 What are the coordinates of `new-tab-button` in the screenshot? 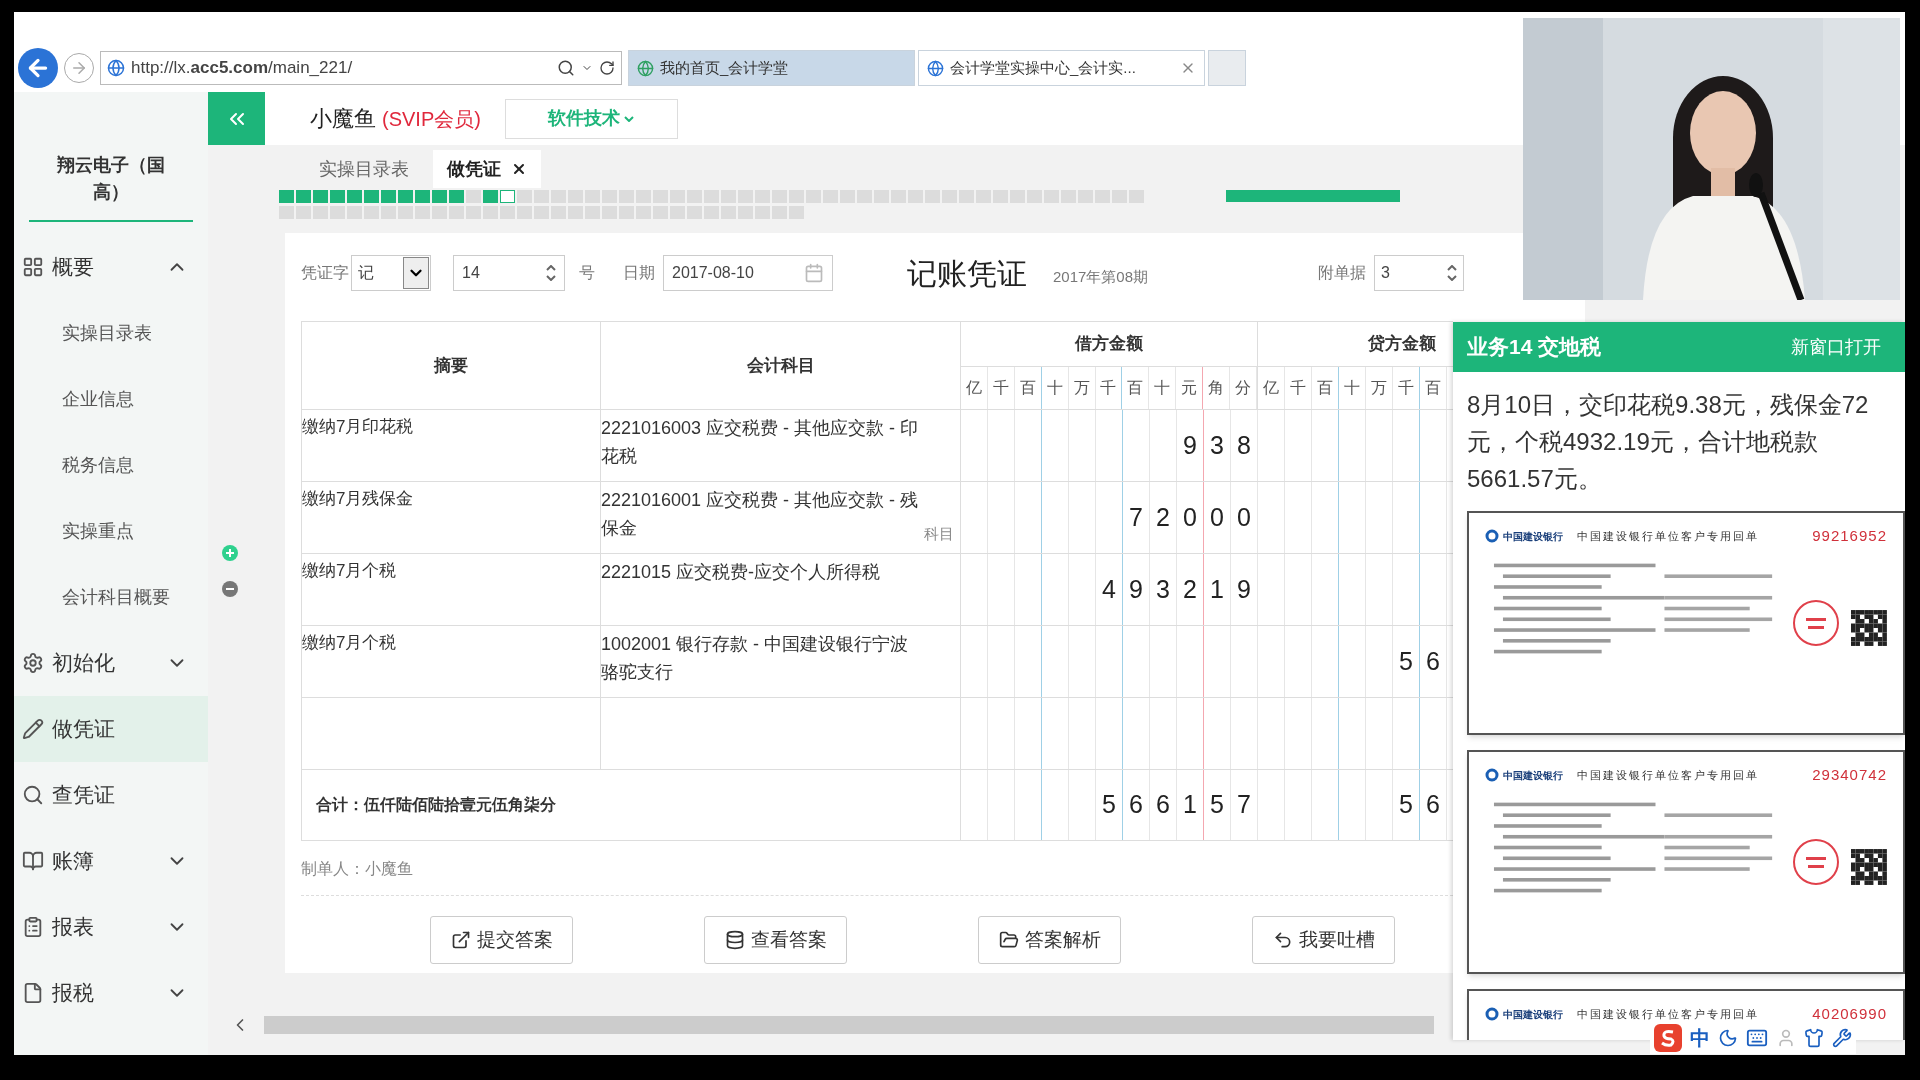 It's located at (1227, 68).